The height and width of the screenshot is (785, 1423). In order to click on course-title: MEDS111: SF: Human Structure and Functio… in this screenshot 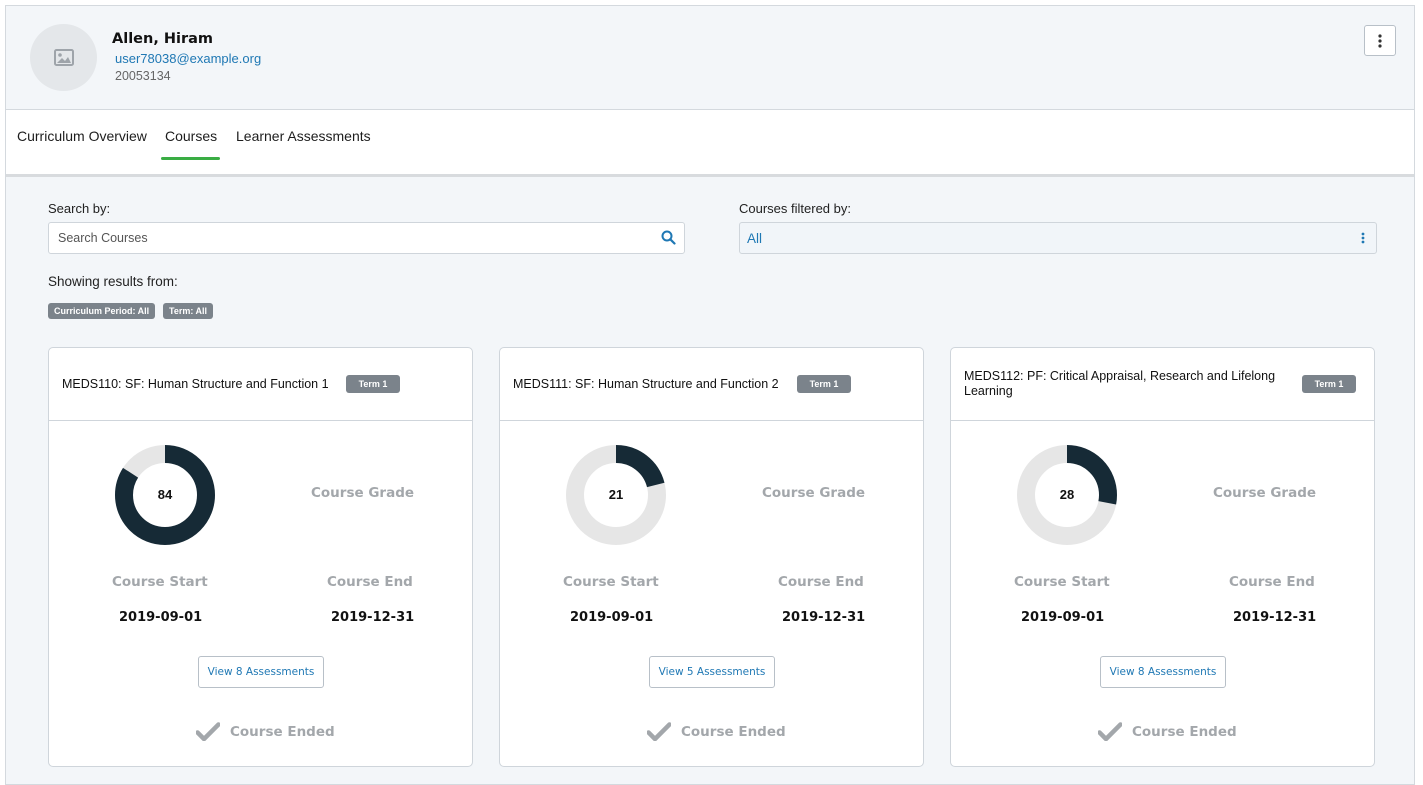, I will do `click(646, 384)`.